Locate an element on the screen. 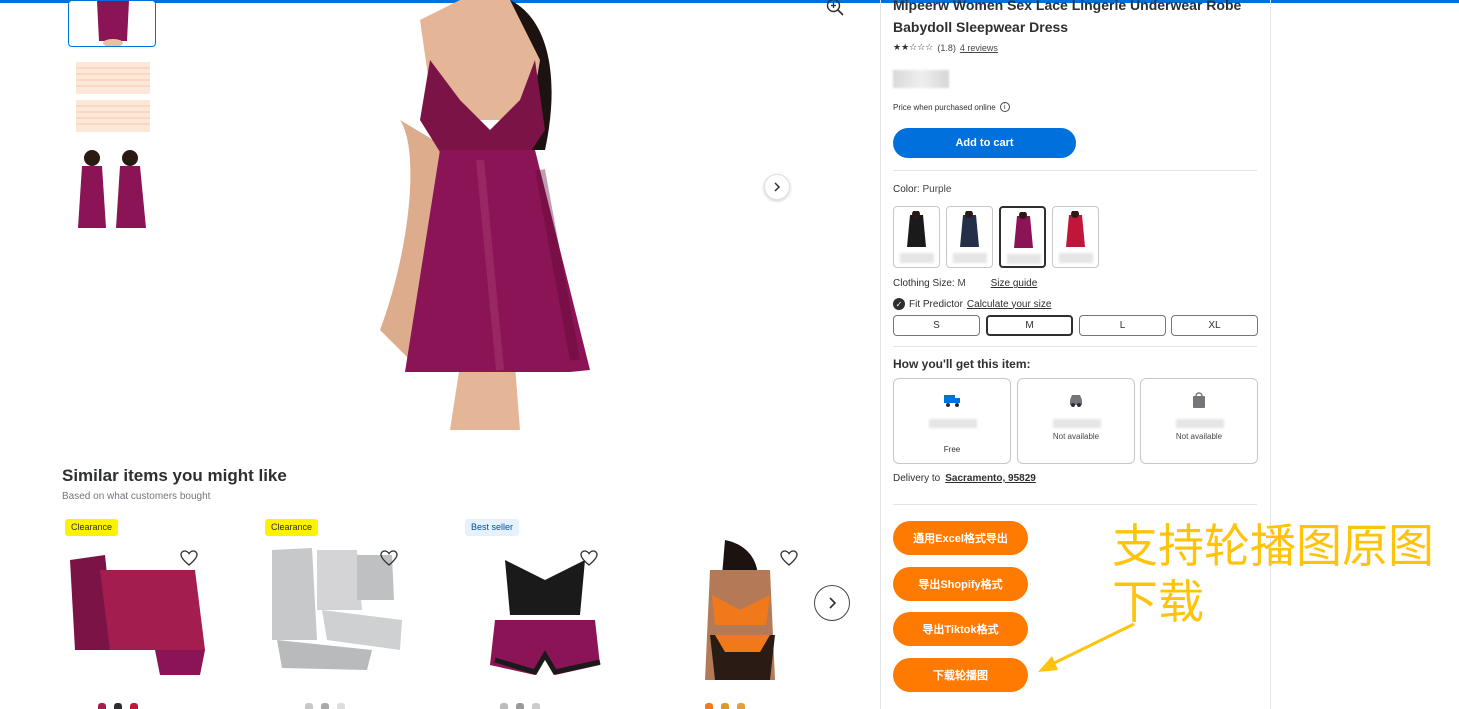  size-option-l: L is located at coordinates (1122, 325).